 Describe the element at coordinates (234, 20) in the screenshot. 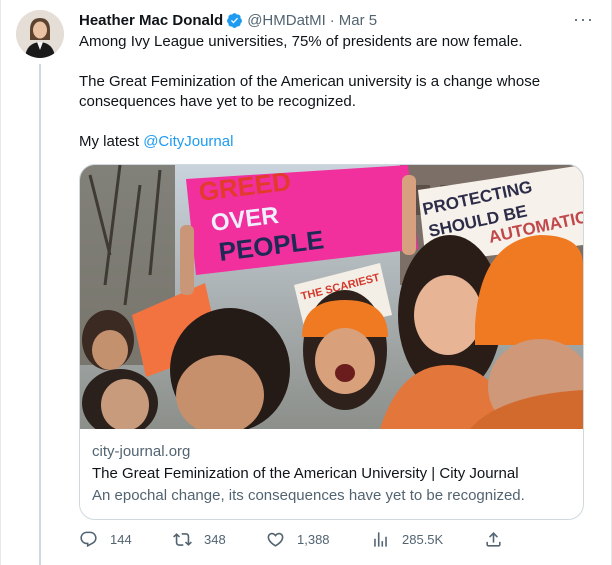

I see `verified-badge-icon` at that location.